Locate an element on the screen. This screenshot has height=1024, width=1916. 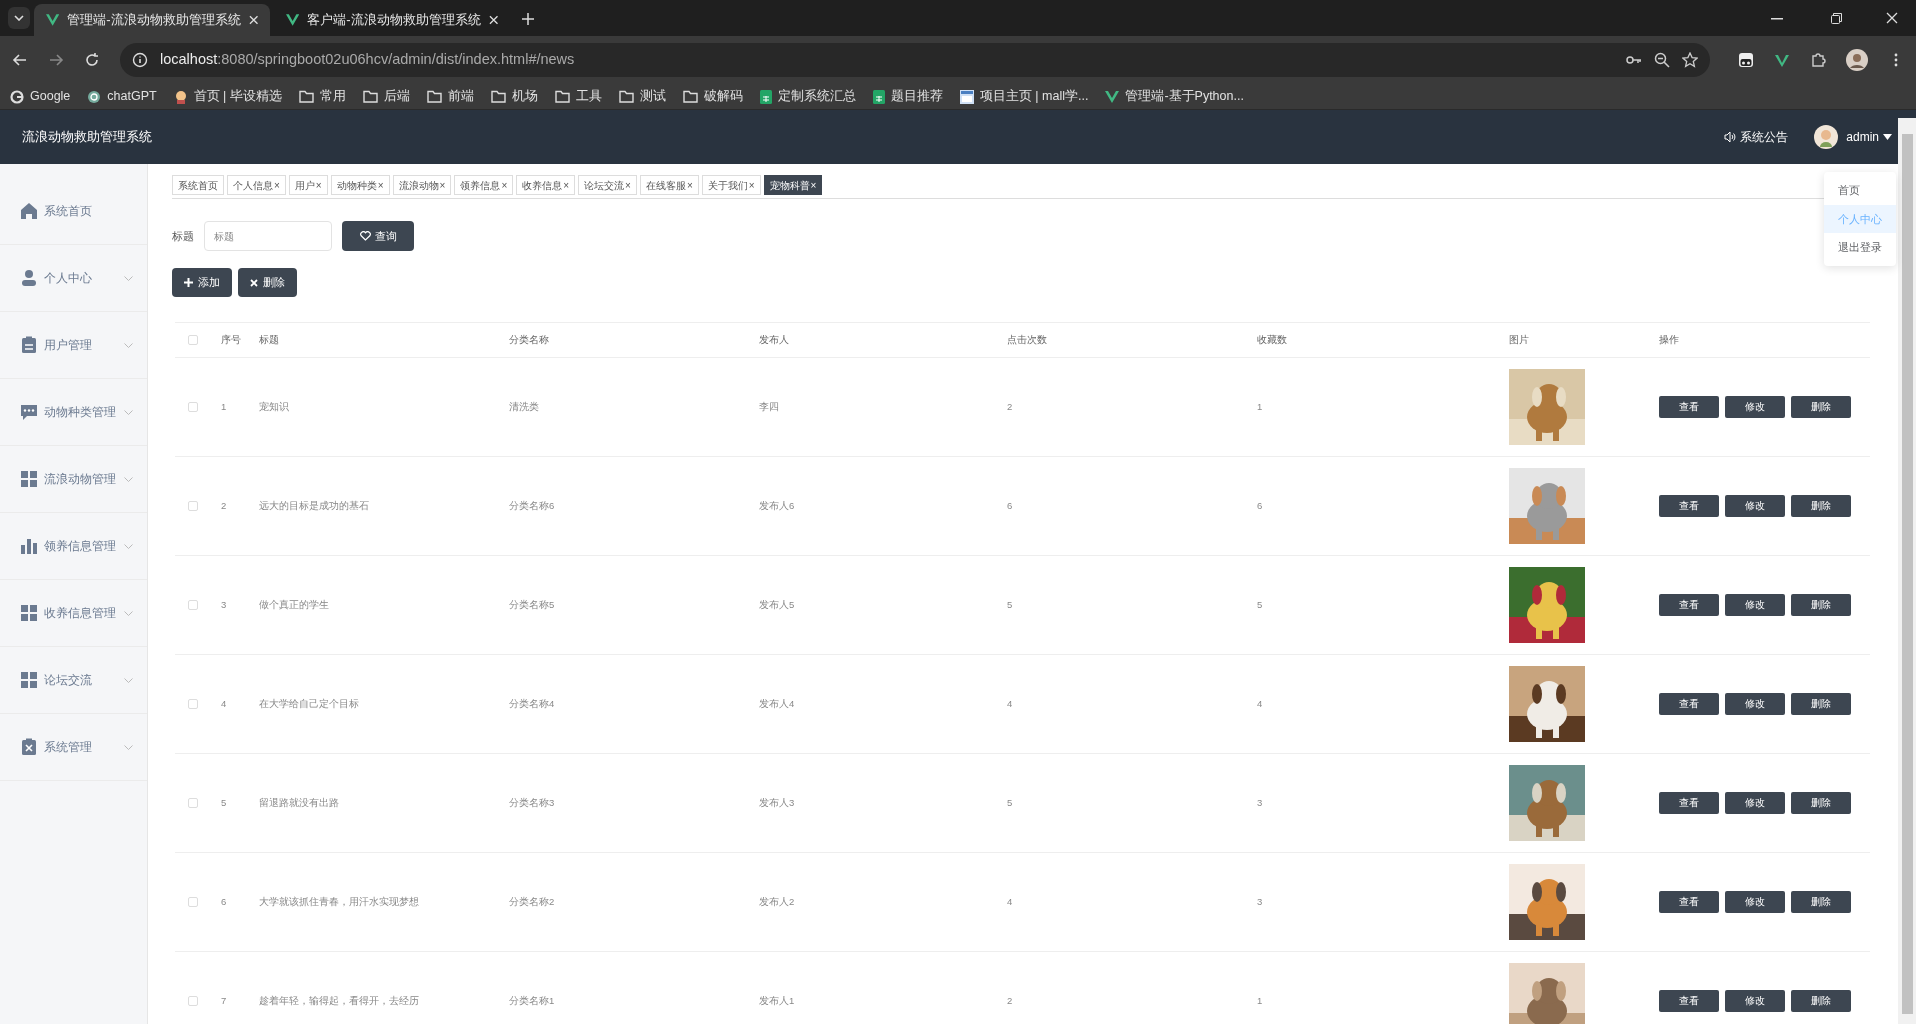
add-button: 添加 is located at coordinates (202, 282).